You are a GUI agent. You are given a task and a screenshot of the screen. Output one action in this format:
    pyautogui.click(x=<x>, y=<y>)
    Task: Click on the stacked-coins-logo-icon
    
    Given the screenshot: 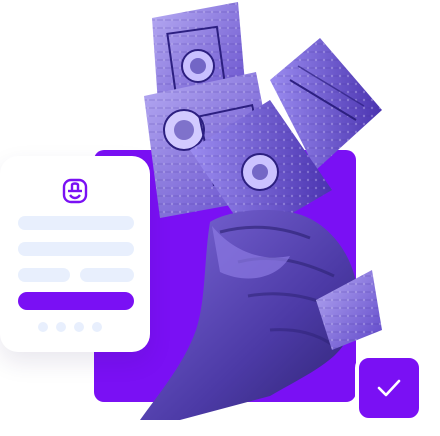 What is the action you would take?
    pyautogui.click(x=75, y=191)
    